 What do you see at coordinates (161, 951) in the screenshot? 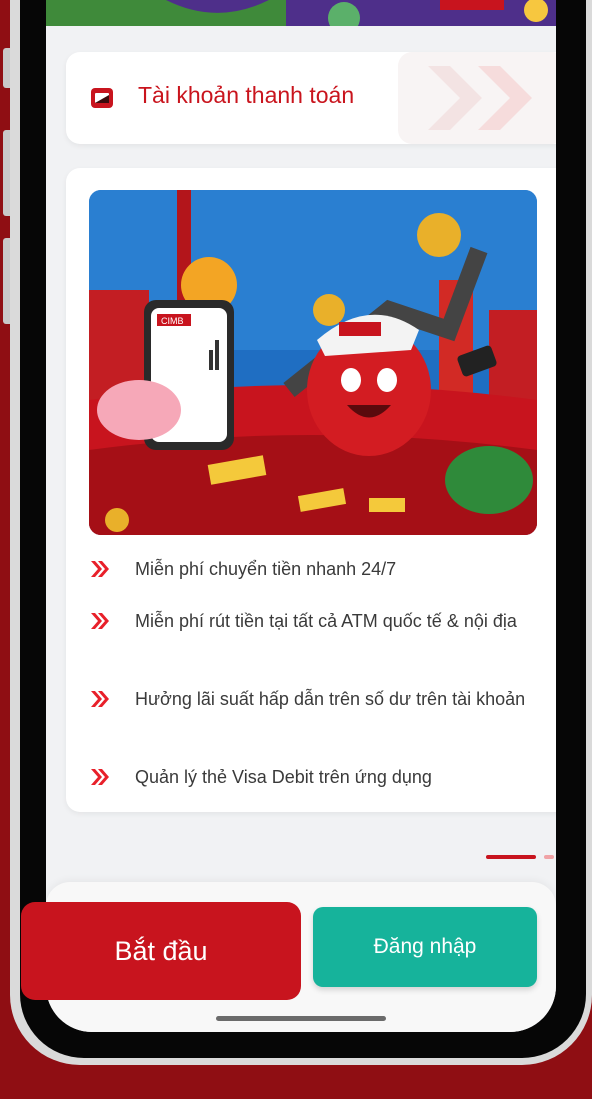
I see `start-button: Bắt đầu` at bounding box center [161, 951].